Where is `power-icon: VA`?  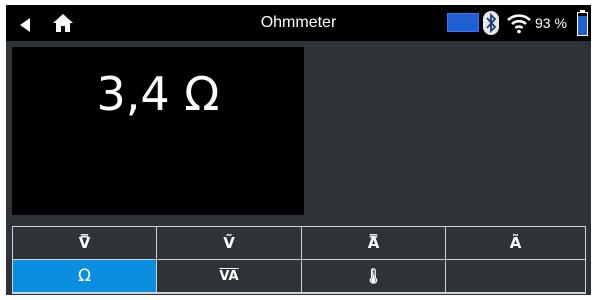 power-icon: VA is located at coordinates (229, 276).